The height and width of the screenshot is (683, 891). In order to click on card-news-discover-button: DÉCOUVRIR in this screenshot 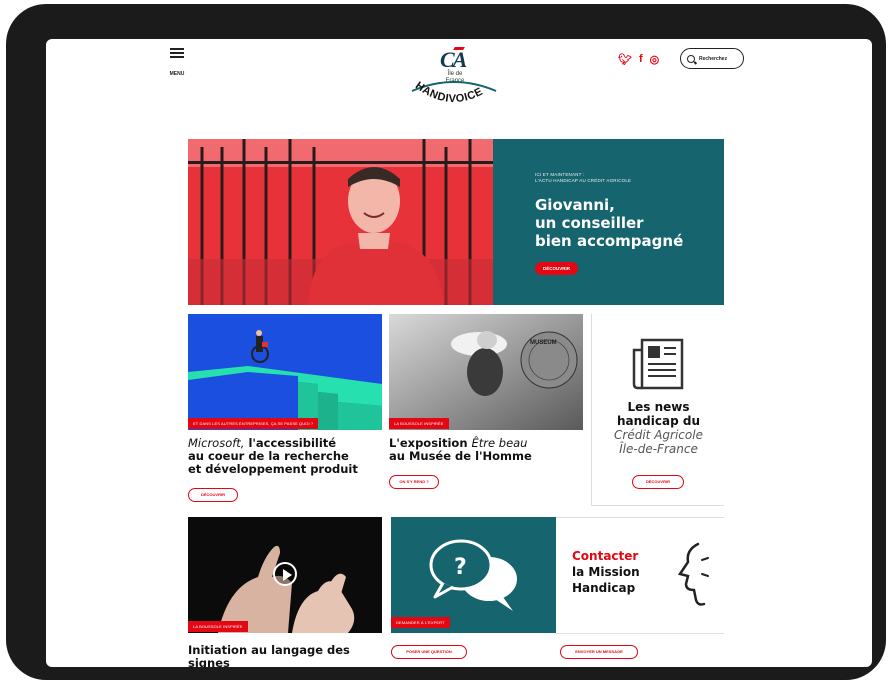, I will do `click(658, 482)`.